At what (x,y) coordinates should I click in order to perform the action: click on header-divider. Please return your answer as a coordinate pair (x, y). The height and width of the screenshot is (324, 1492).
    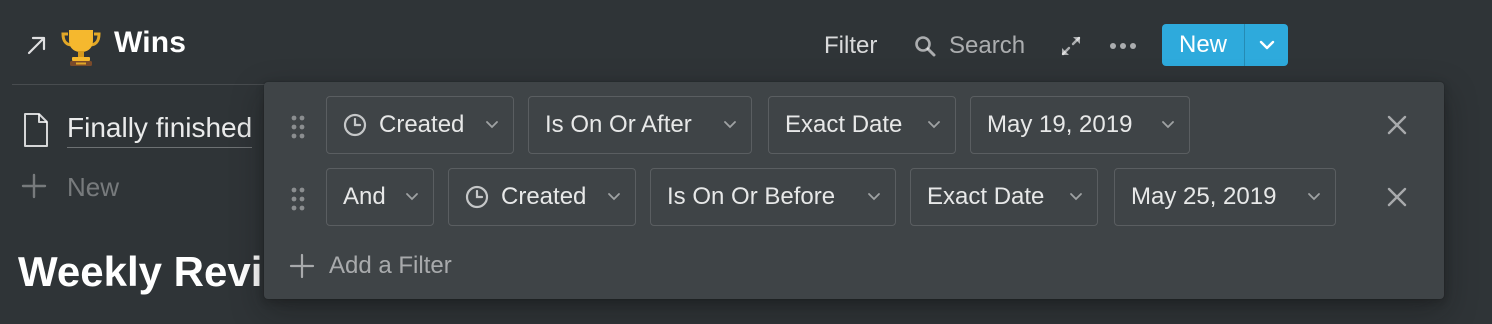
    Looking at the image, I should click on (147, 84).